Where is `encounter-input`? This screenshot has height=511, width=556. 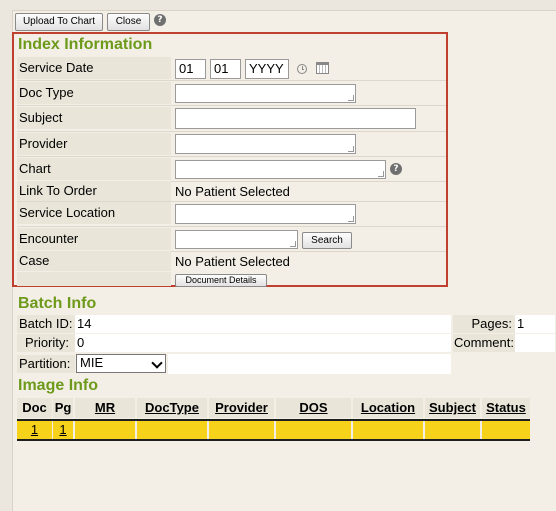
encounter-input is located at coordinates (236, 239).